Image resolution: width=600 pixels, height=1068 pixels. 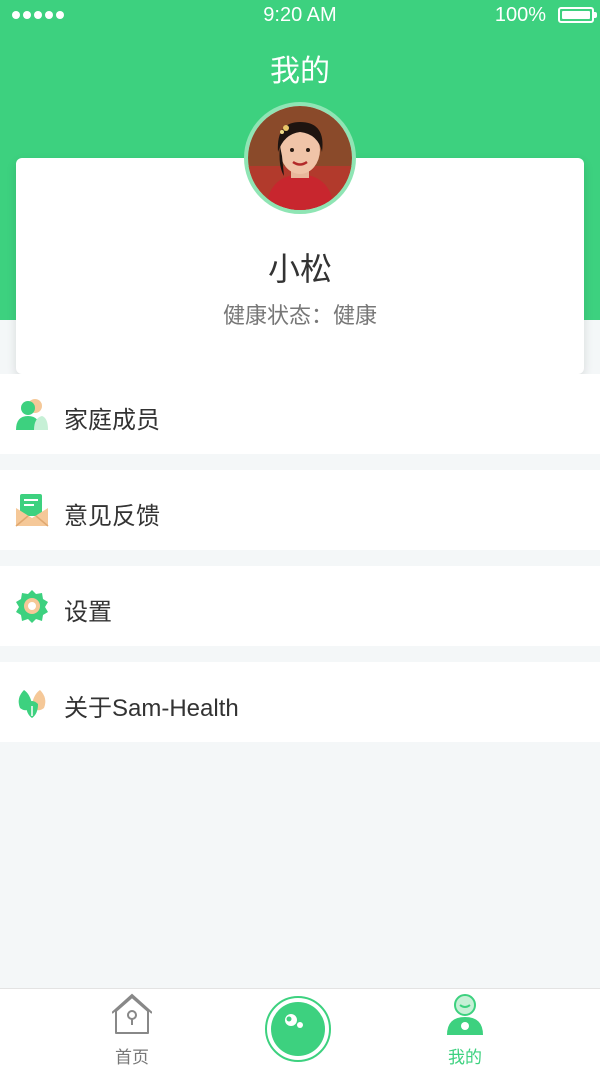 What do you see at coordinates (112, 516) in the screenshot?
I see `menu-label-feedback: 意见反馈` at bounding box center [112, 516].